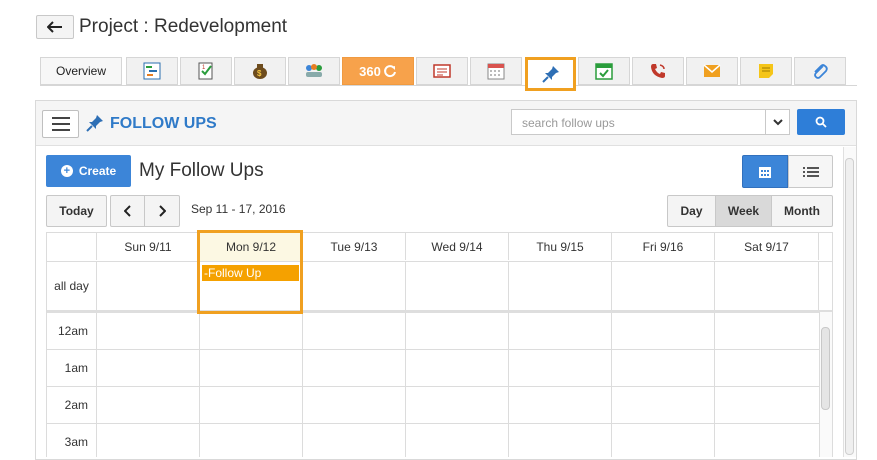  I want to click on tabs-divider, so click(448, 85).